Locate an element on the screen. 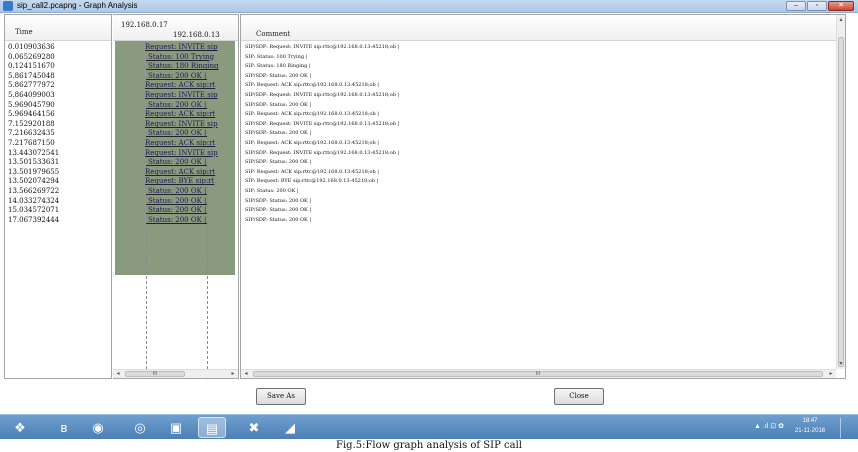 This screenshot has height=452, width=858. maximize-button: ▫ is located at coordinates (817, 6).